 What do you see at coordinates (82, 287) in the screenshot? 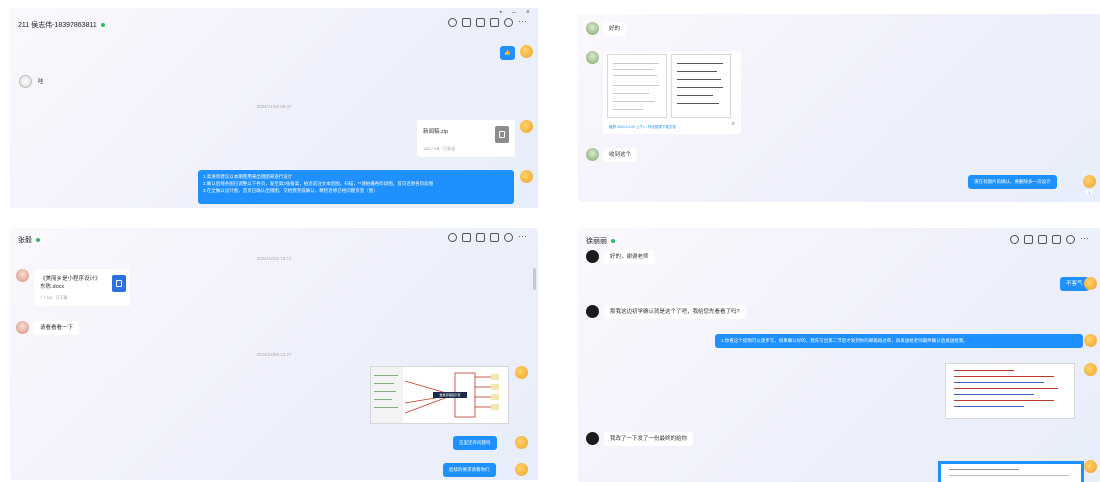
I see `file-card: 《美丽乡是小程序设计》 东陈.docx 7.7 KB · 已下载` at bounding box center [82, 287].